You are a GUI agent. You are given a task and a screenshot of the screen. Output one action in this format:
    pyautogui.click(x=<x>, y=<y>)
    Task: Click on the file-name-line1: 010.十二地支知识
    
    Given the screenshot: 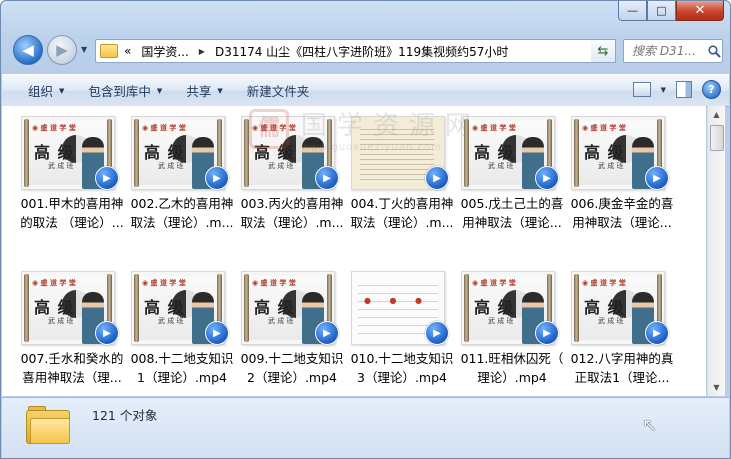 What is the action you would take?
    pyautogui.click(x=402, y=358)
    